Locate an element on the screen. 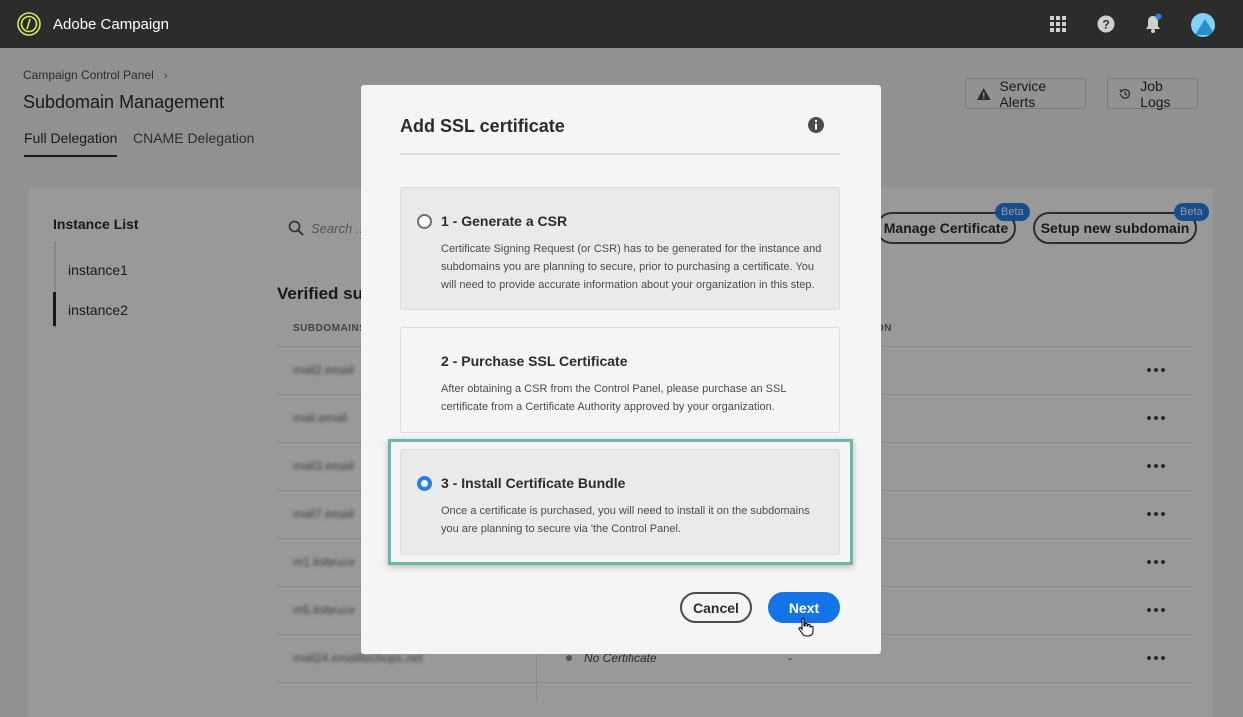  option-title: 2 - Purchase SSL Certificate is located at coordinates (534, 361).